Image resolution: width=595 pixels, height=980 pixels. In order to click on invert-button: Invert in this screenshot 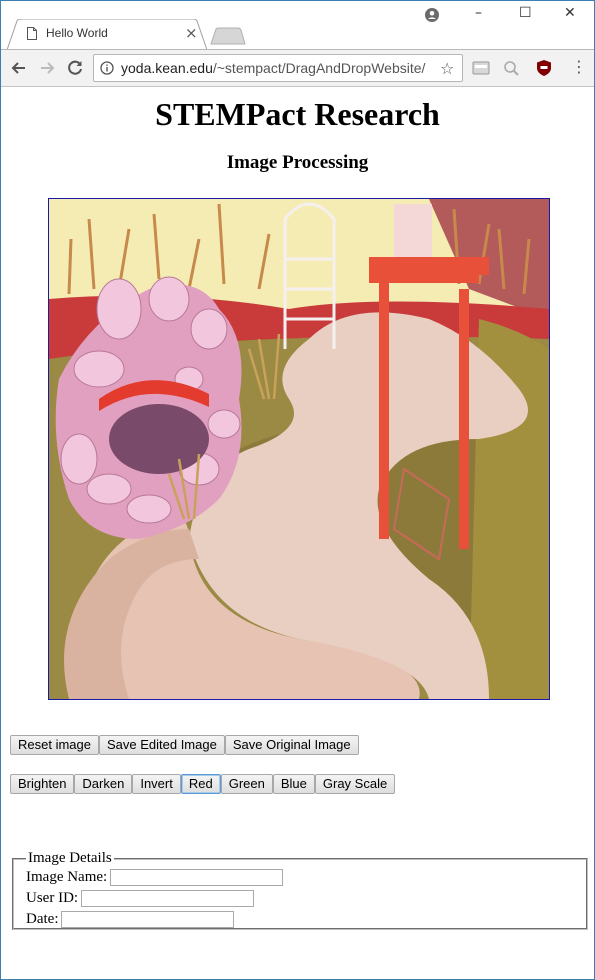, I will do `click(156, 784)`.